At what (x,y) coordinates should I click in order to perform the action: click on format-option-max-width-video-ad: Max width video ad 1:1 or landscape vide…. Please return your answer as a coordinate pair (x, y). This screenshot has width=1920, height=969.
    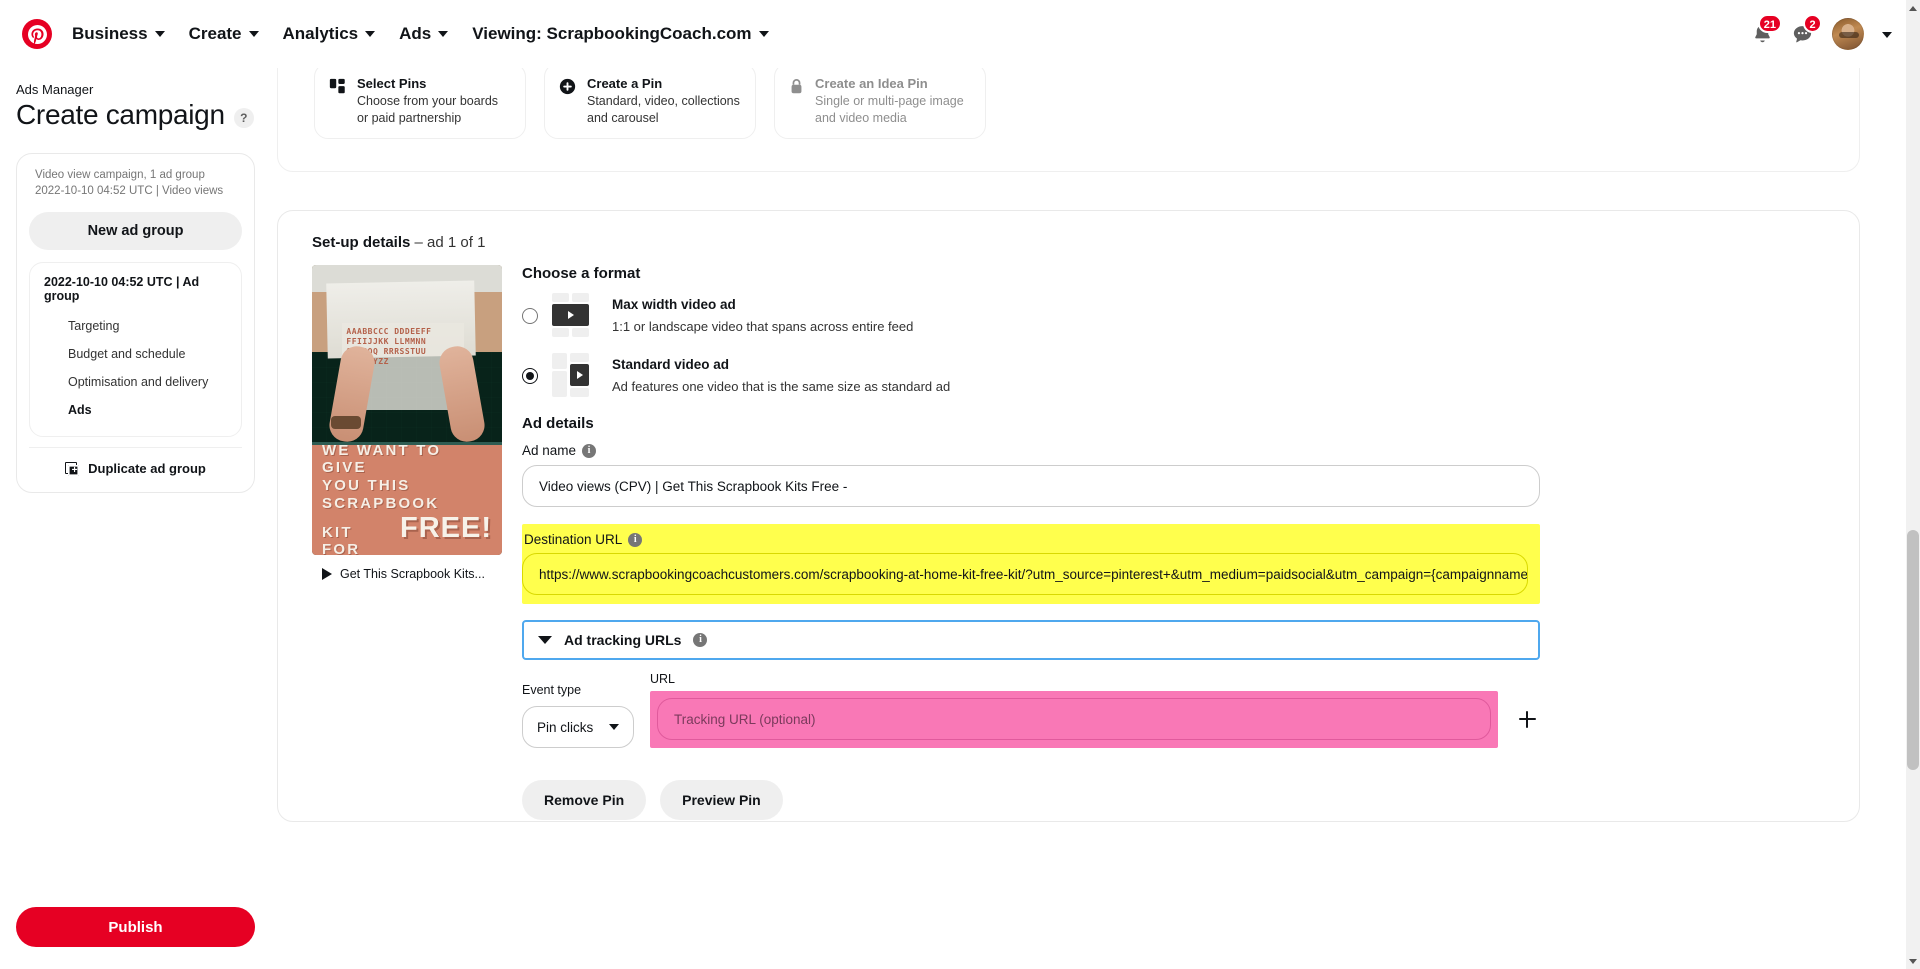
    Looking at the image, I should click on (1178, 316).